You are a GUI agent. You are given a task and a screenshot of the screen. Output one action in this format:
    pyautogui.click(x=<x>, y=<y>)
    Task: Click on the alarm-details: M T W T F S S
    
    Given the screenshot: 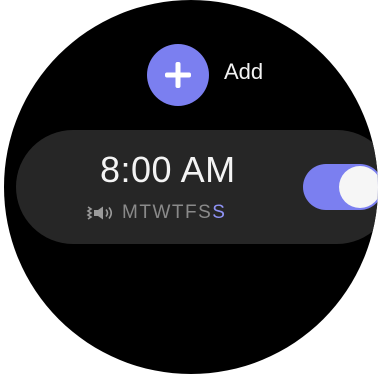 What is the action you would take?
    pyautogui.click(x=156, y=213)
    